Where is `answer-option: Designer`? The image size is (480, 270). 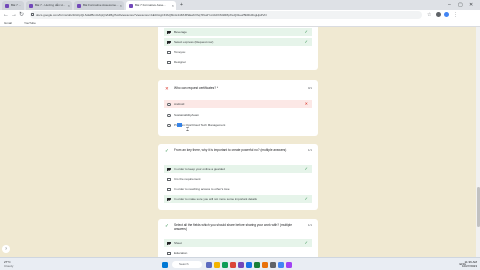
answer-option: Designer is located at coordinates (238, 62).